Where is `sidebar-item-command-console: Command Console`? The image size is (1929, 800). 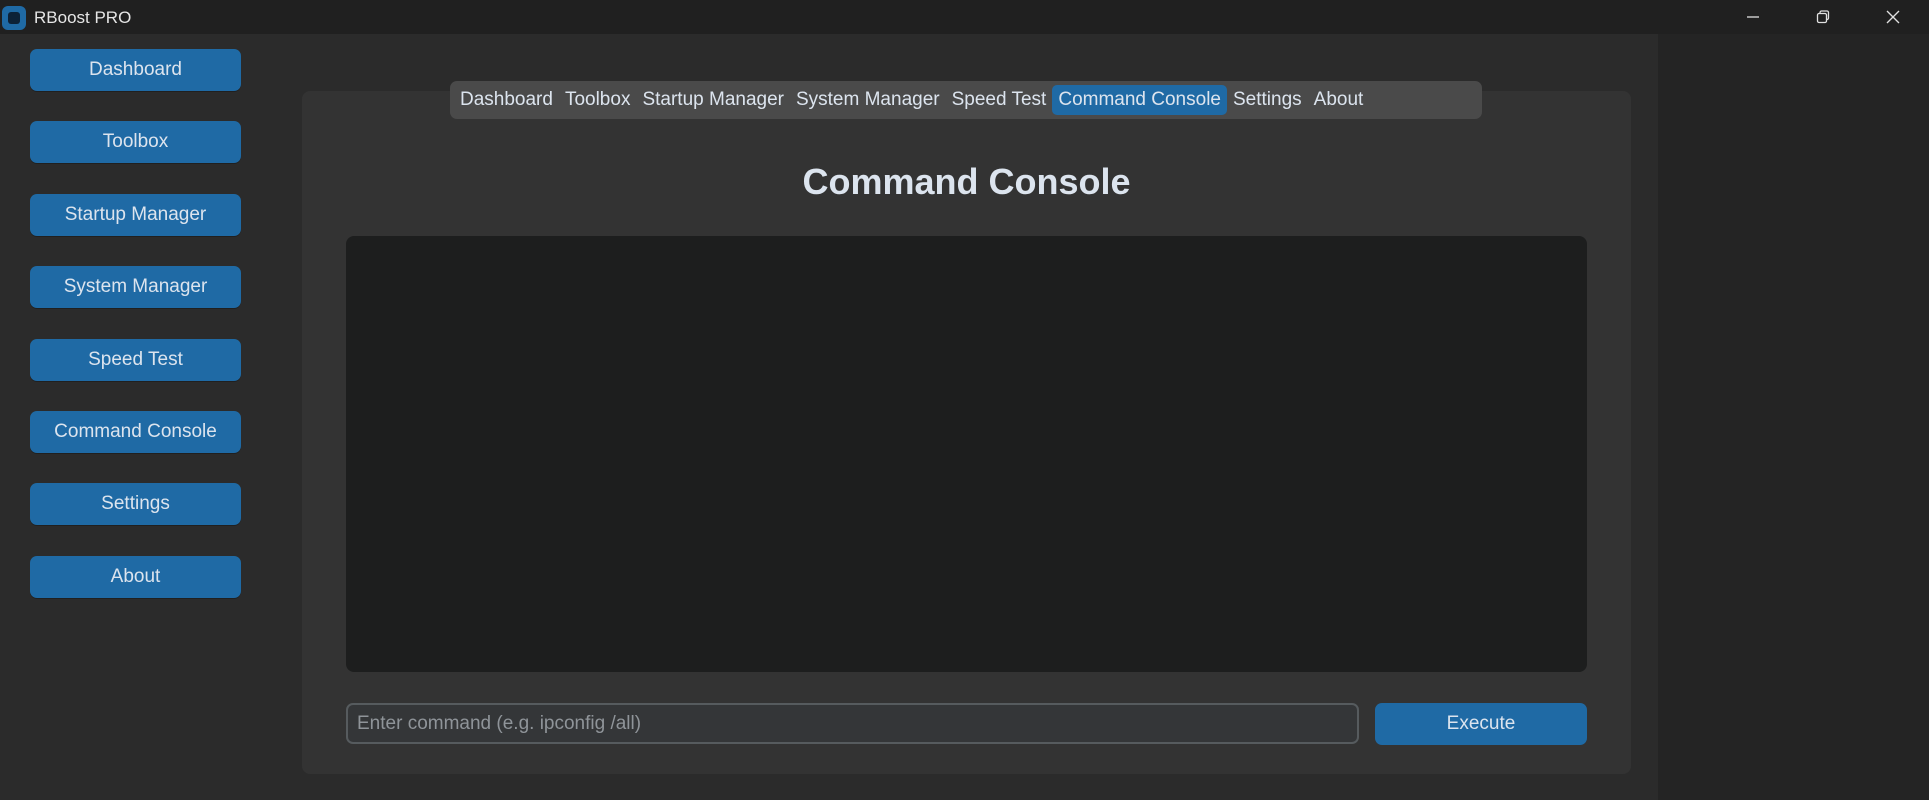 sidebar-item-command-console: Command Console is located at coordinates (135, 432).